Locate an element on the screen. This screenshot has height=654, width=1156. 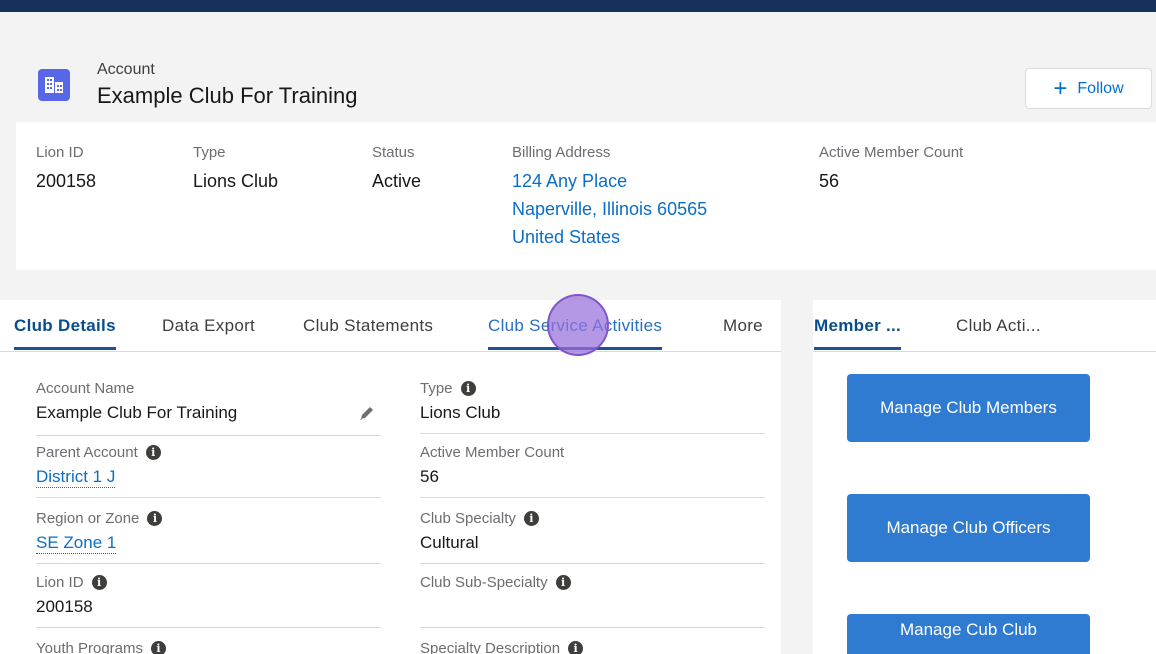
field-youth-programs: Youth Programs i is located at coordinates (208, 646).